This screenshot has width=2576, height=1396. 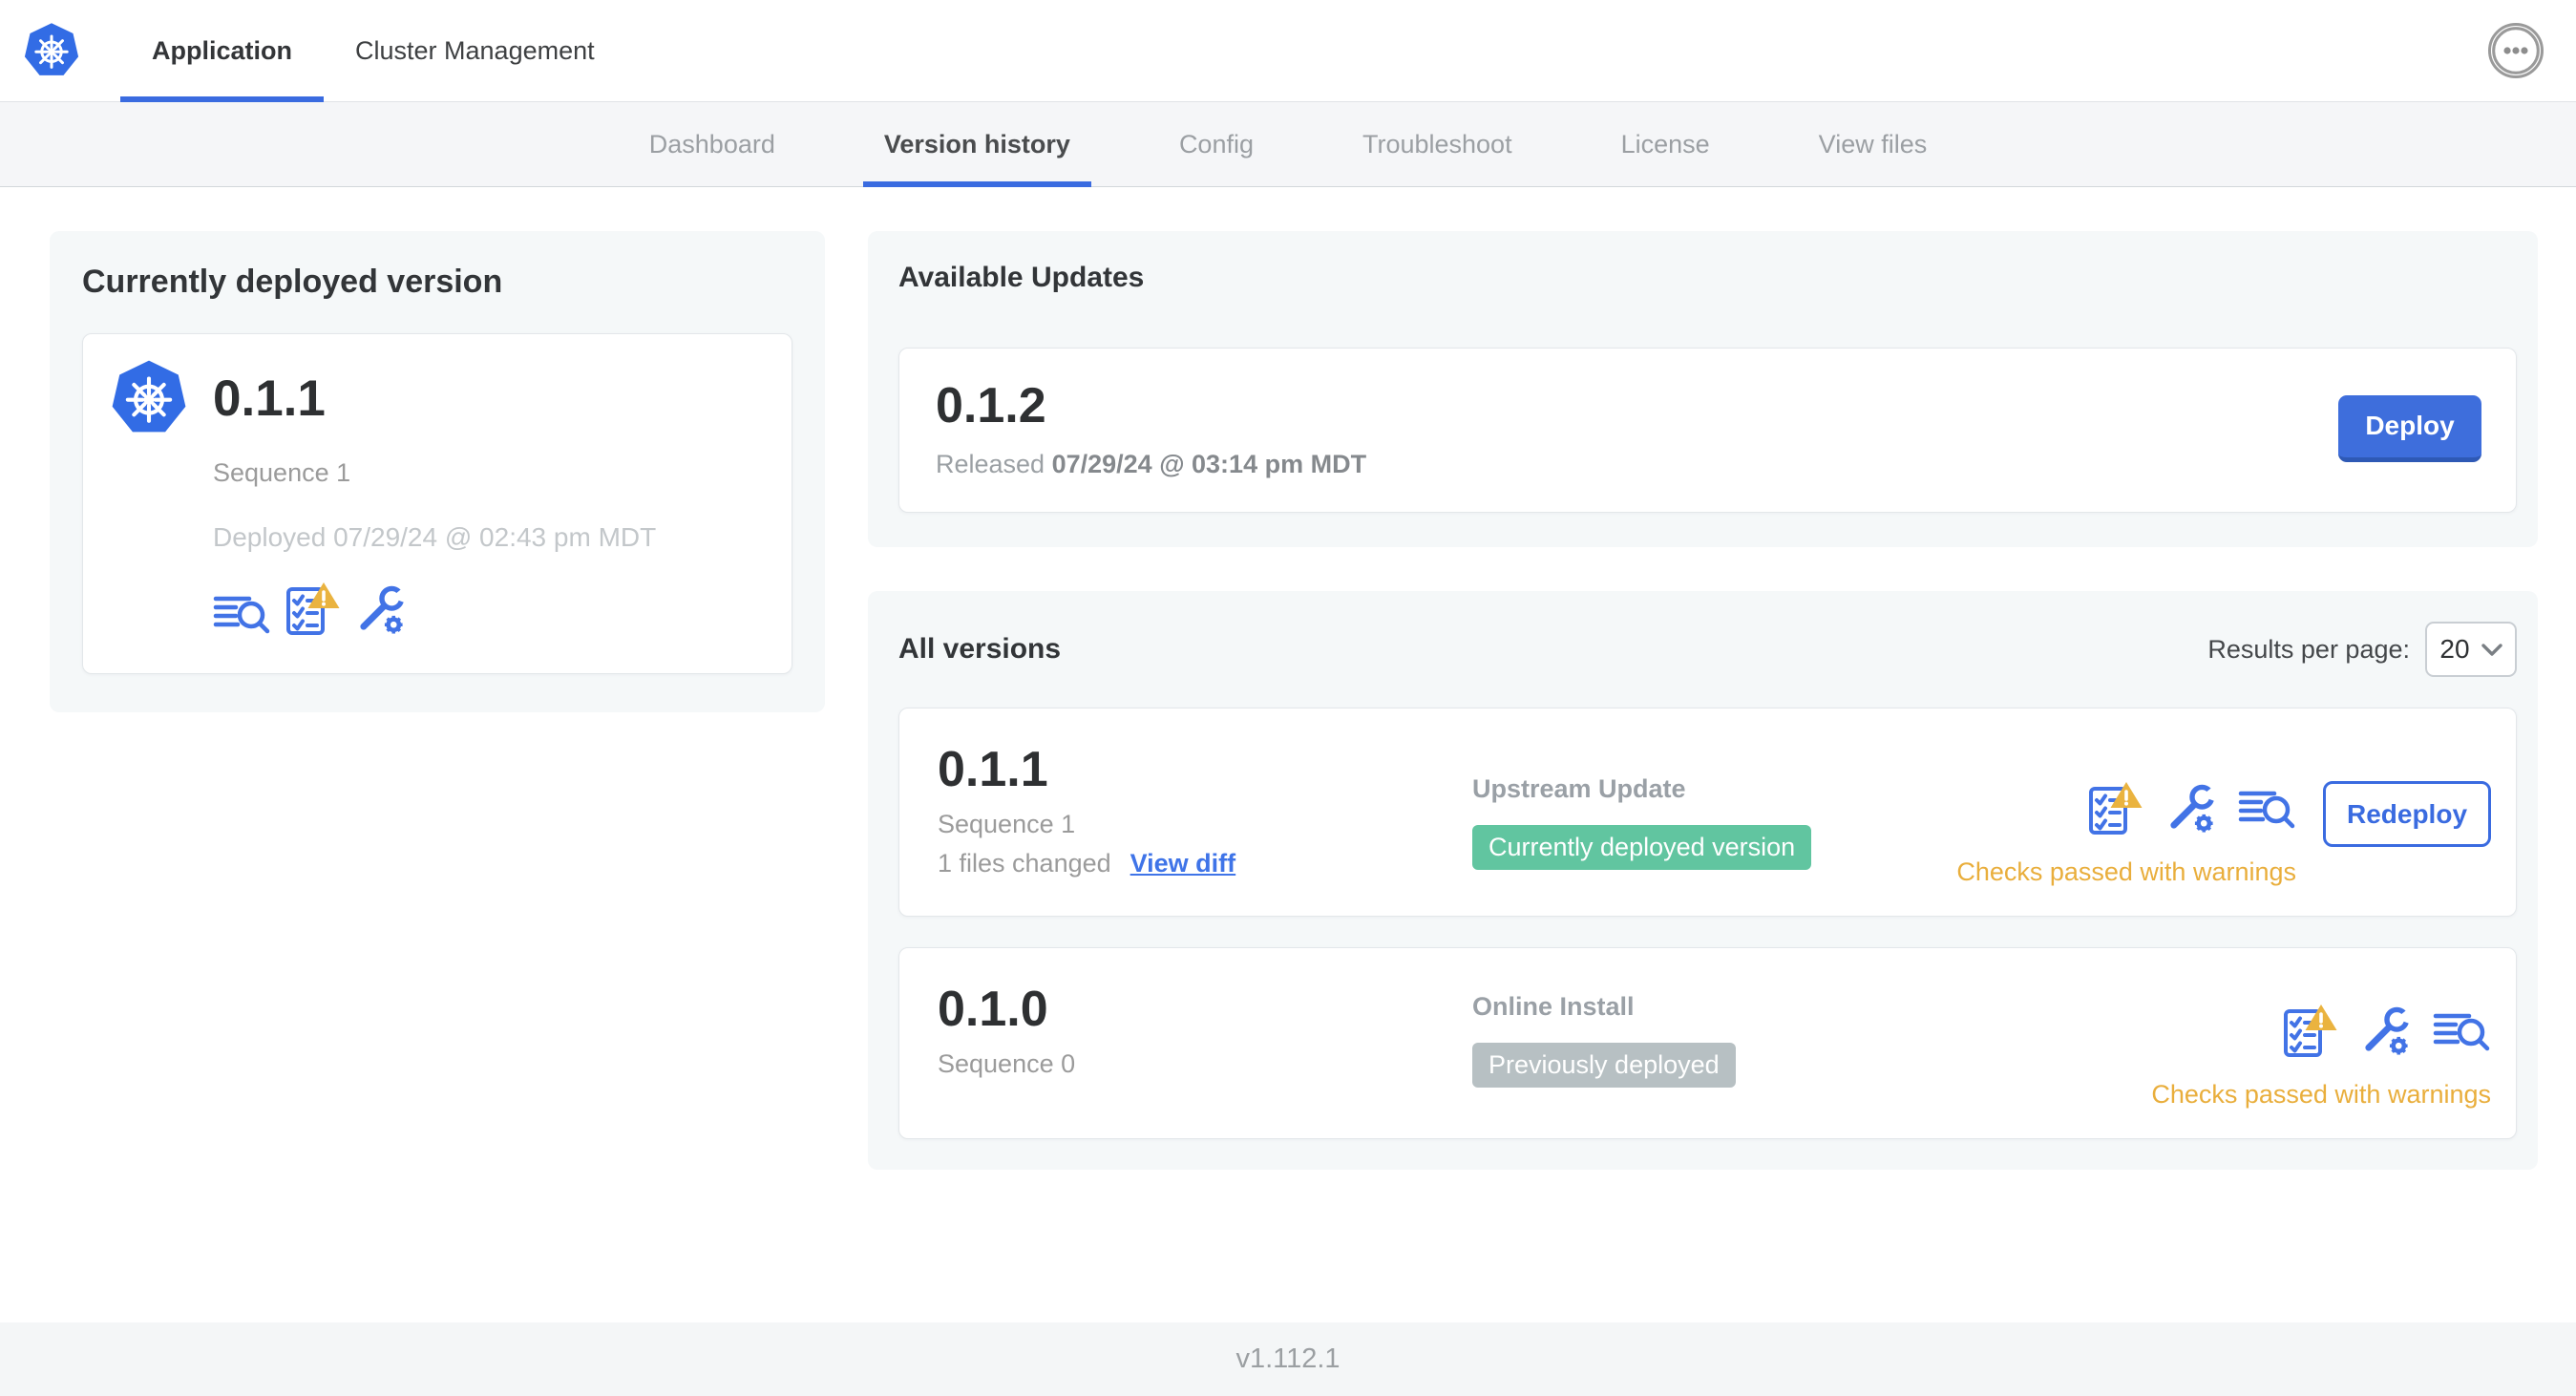 I want to click on view-diff-link: View diff, so click(x=1183, y=863).